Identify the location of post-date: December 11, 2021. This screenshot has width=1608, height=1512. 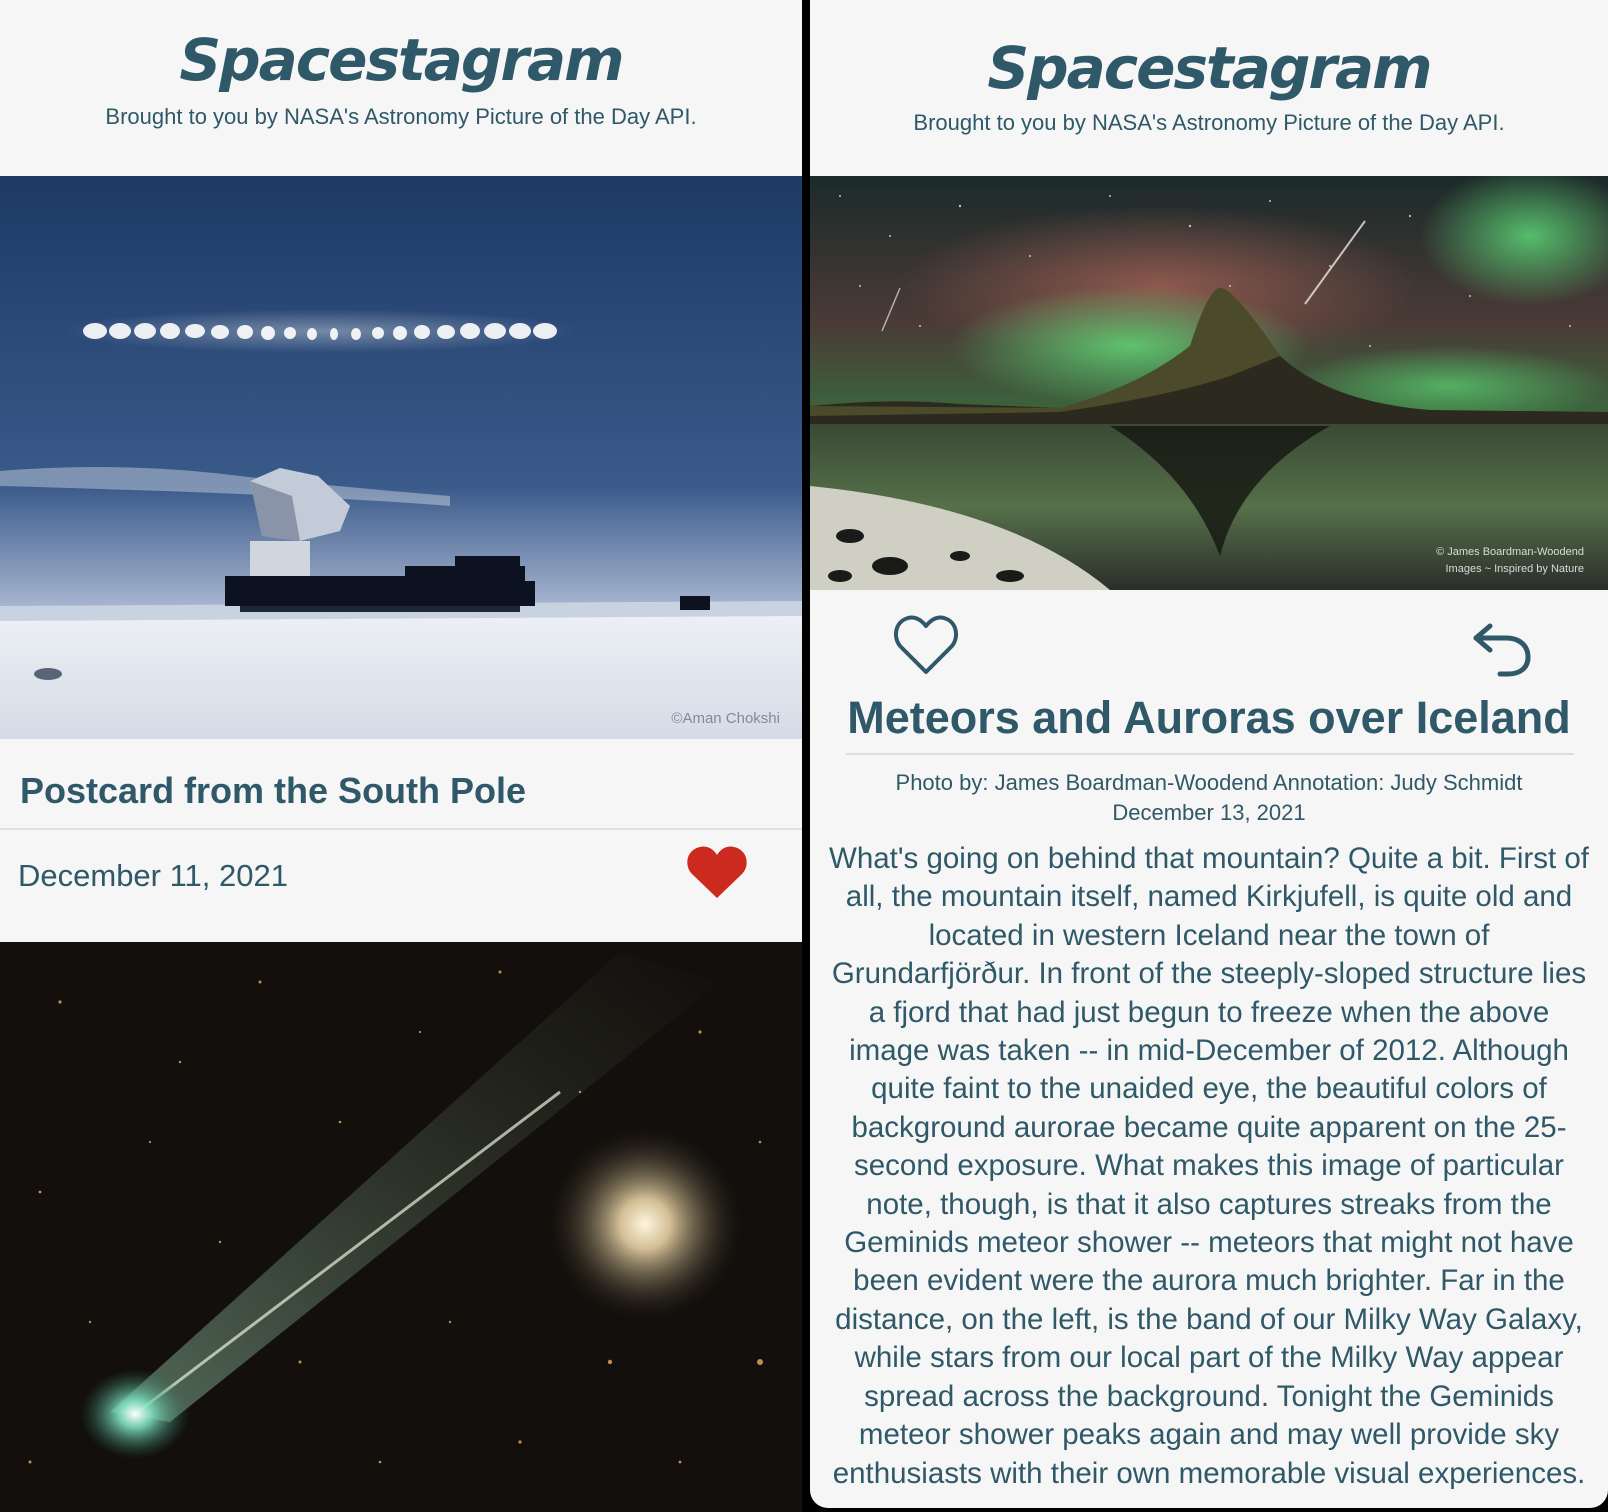
(153, 875).